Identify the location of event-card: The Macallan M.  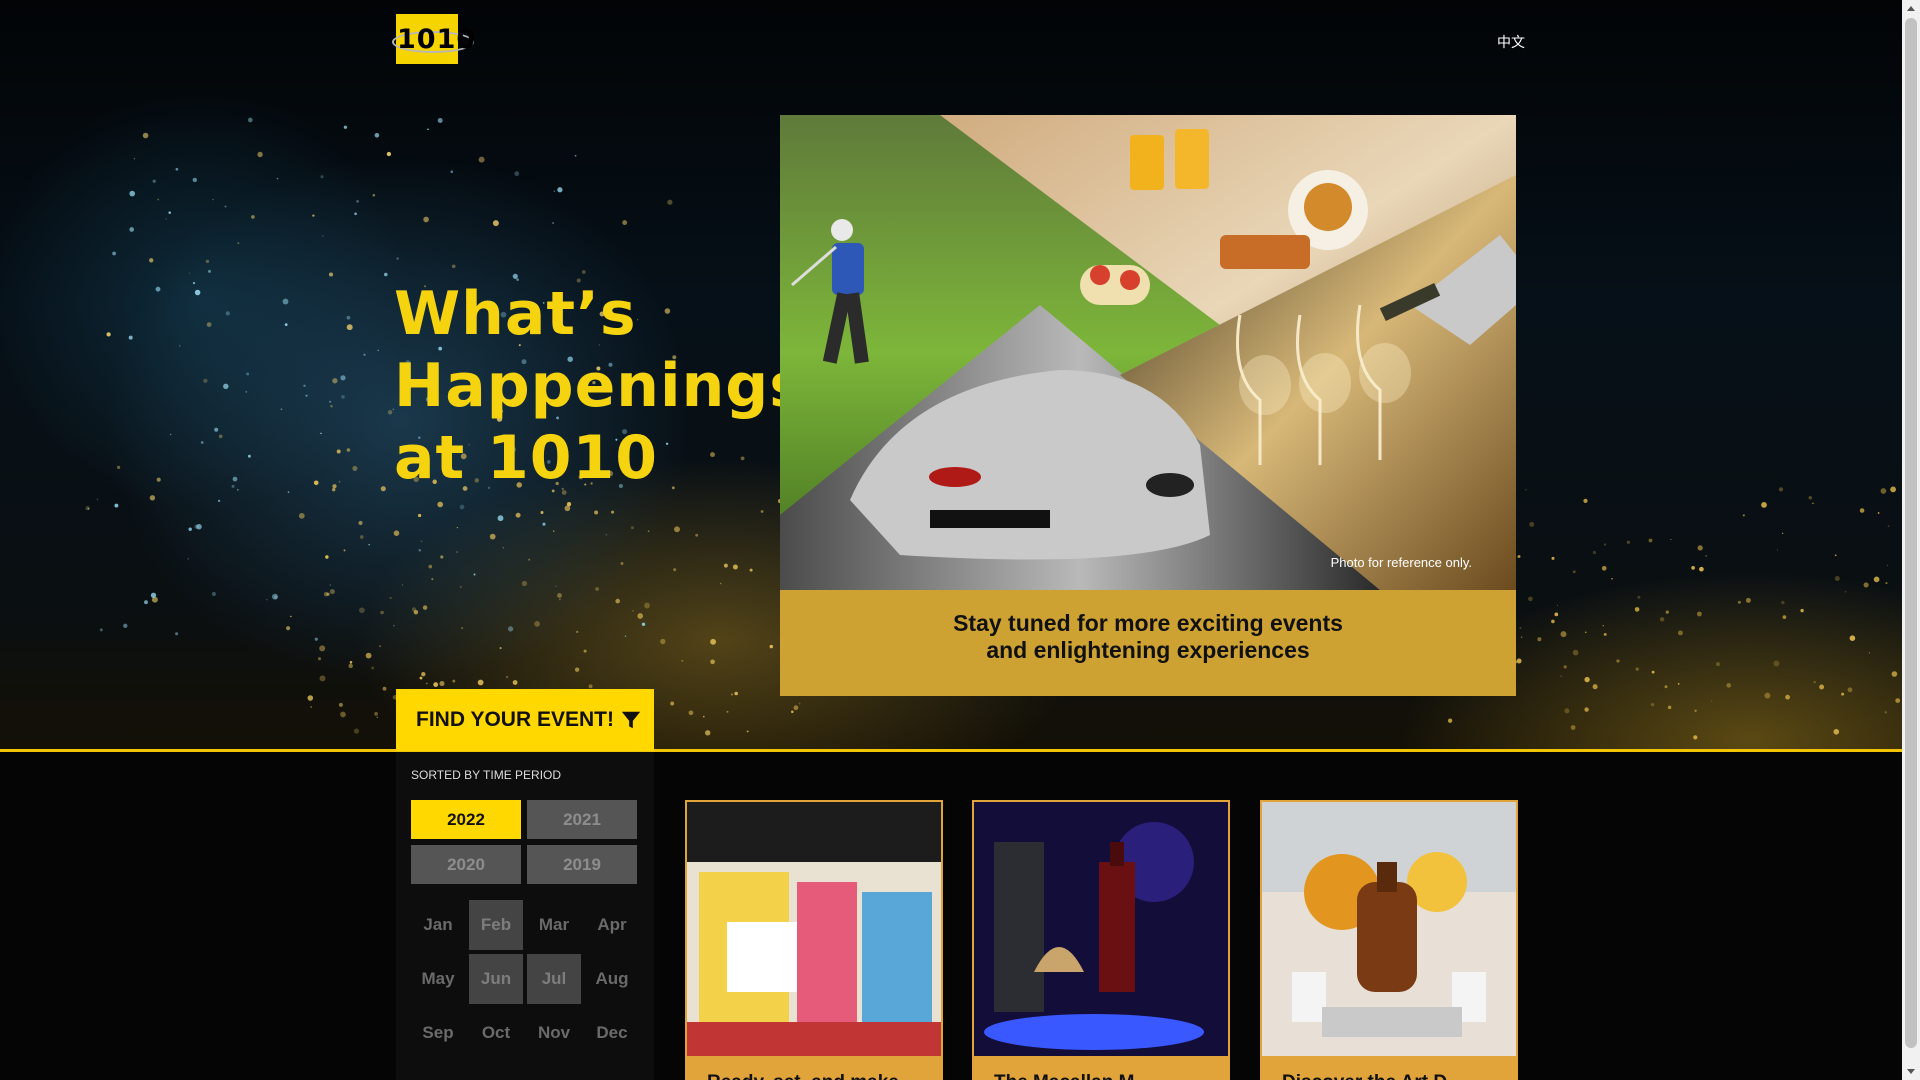
(1101, 940).